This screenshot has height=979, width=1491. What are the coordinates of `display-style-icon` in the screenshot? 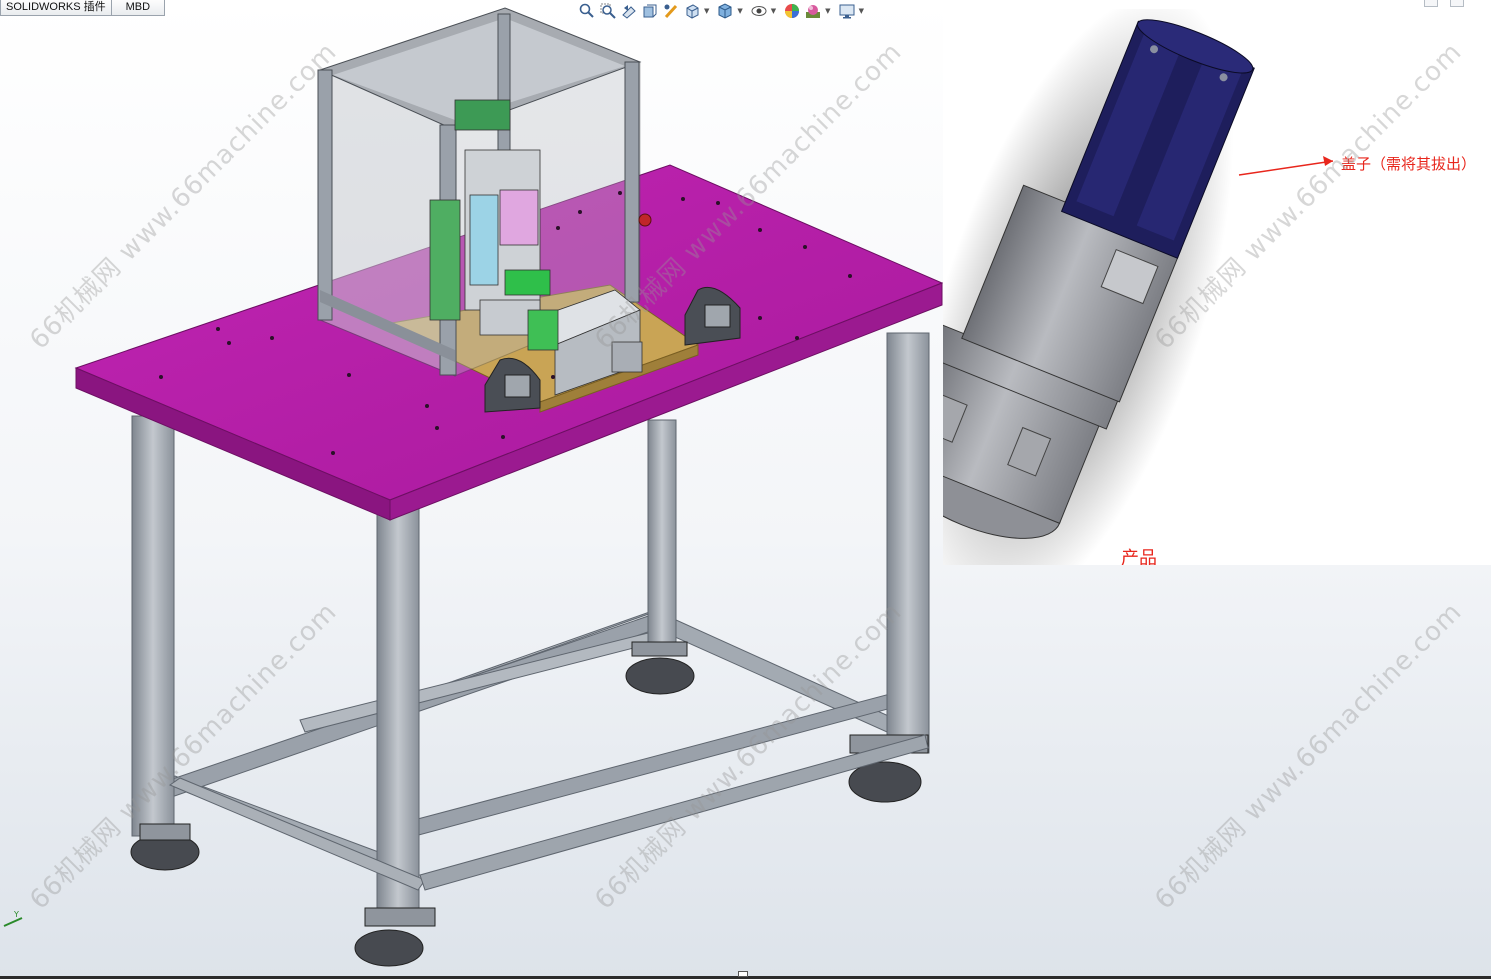 It's located at (725, 11).